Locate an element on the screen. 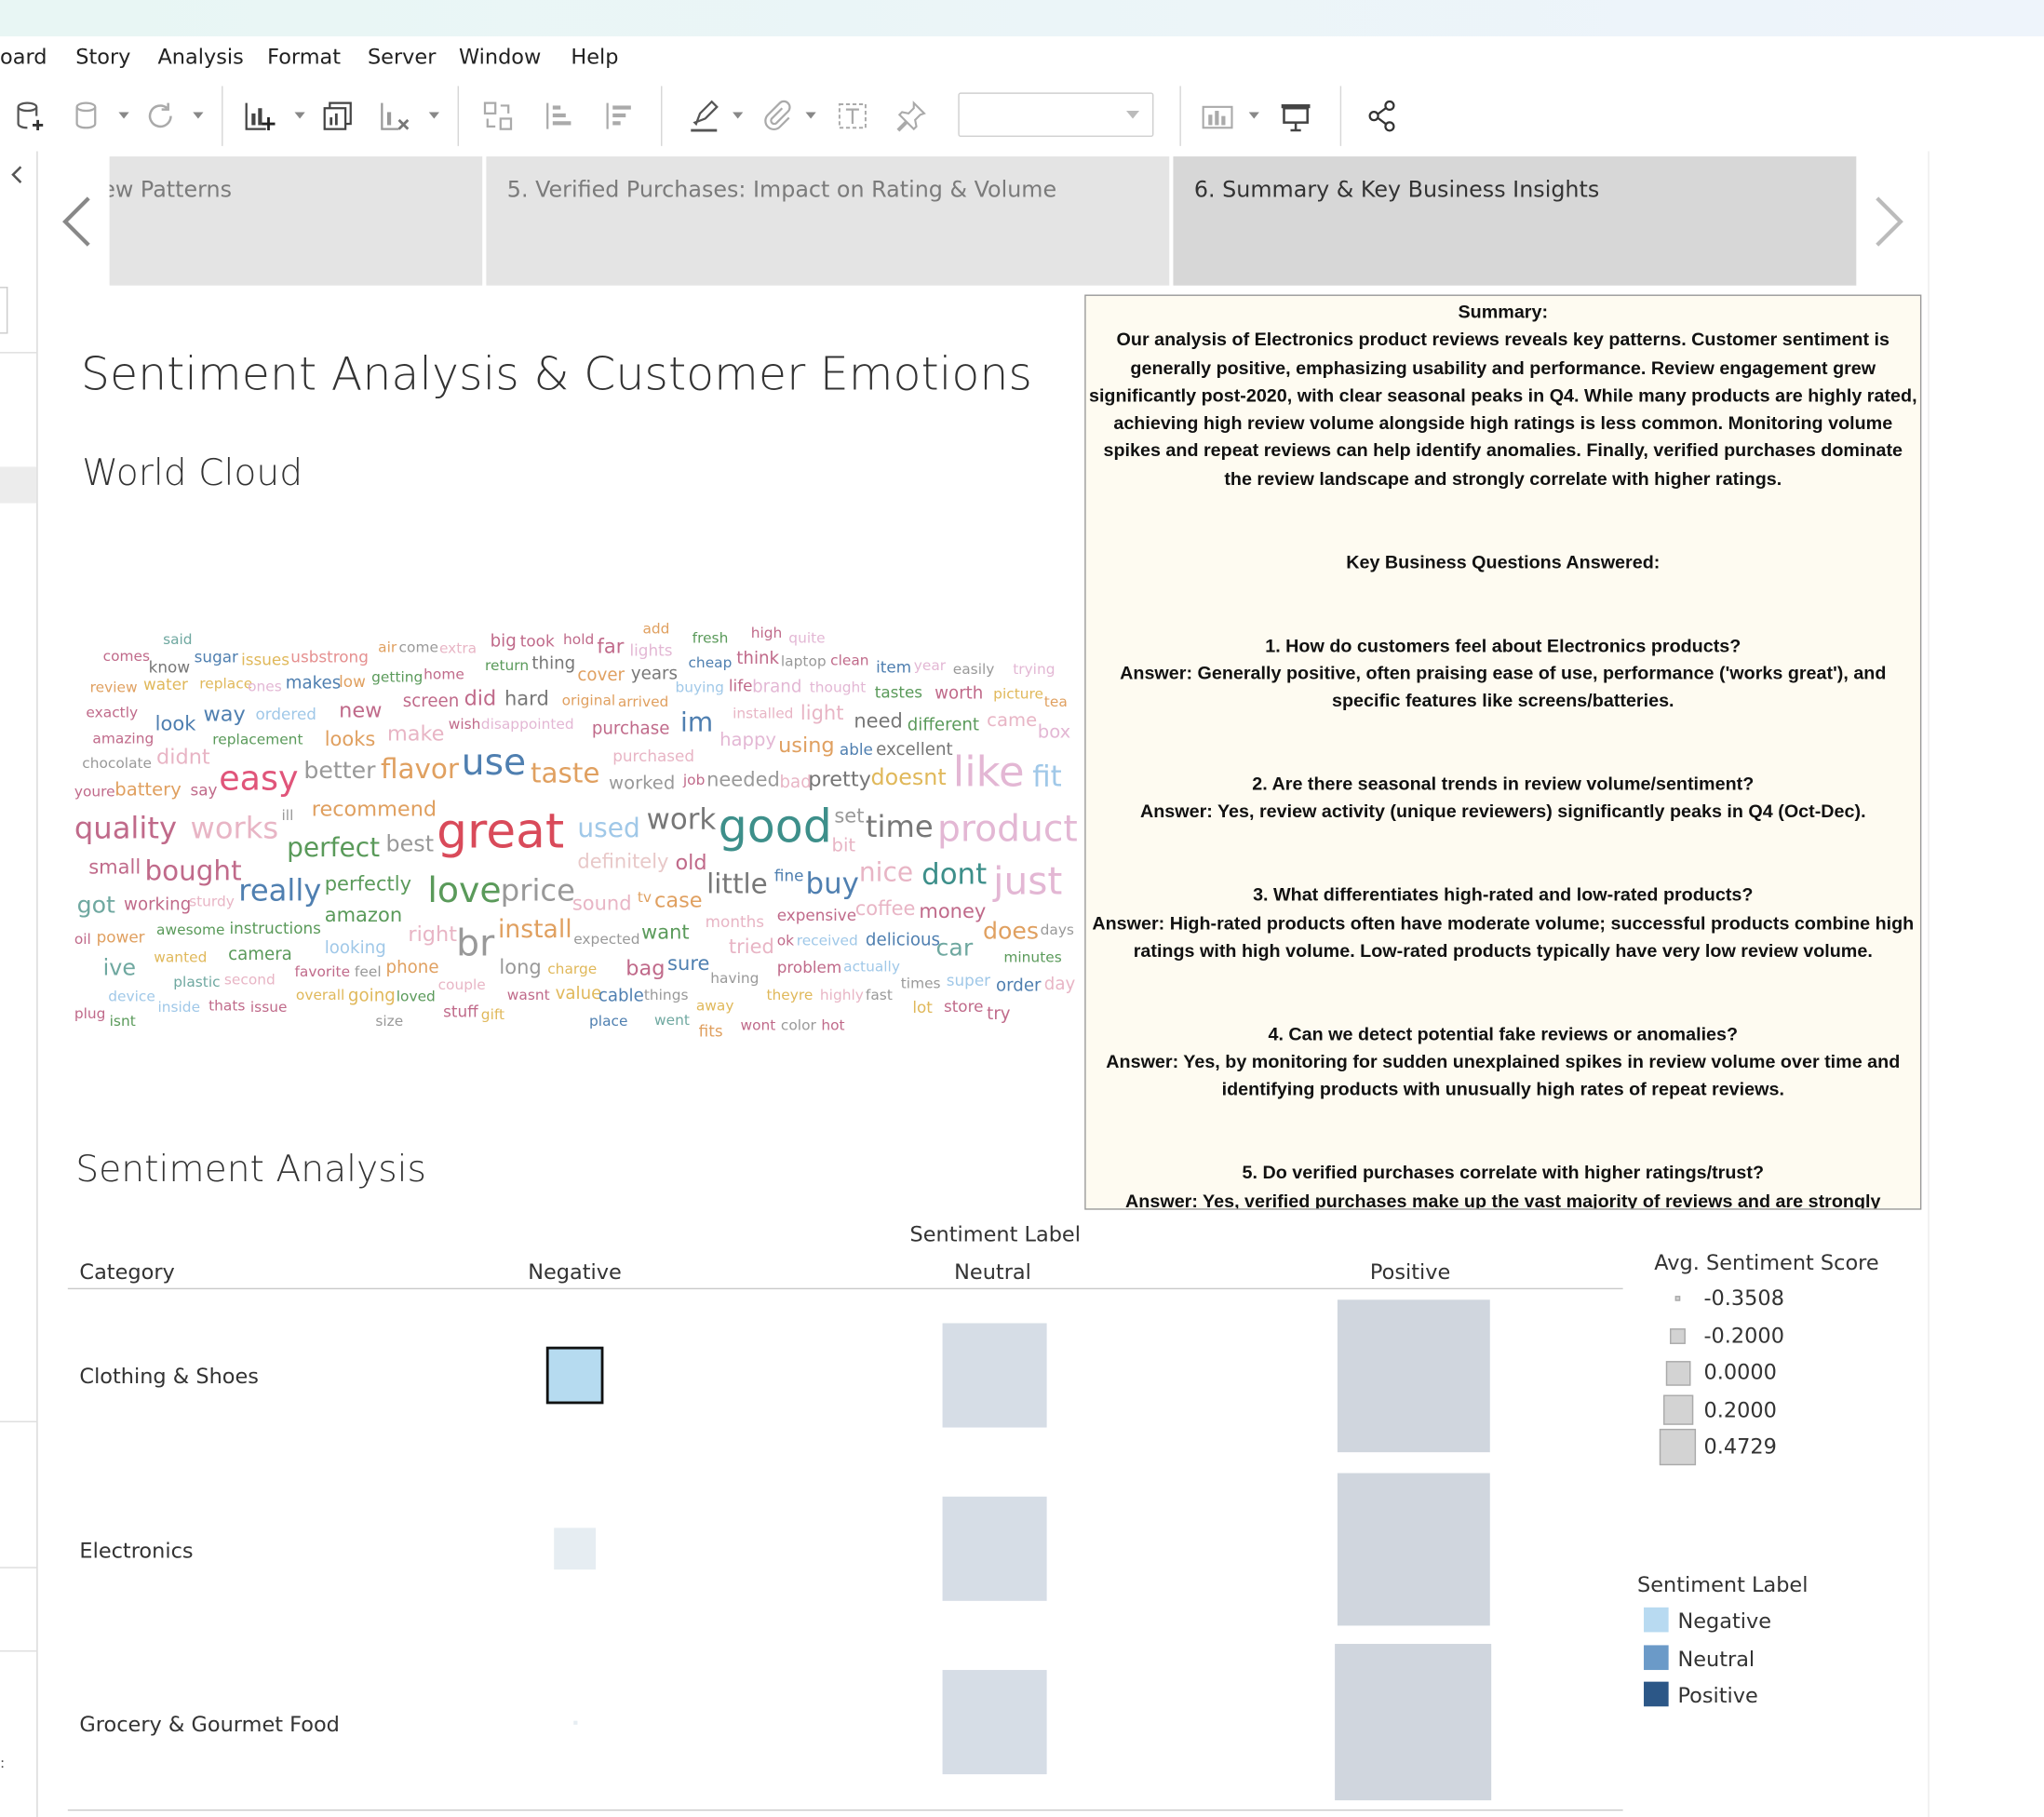 This screenshot has height=1817, width=2044. wordcloud-word: fast is located at coordinates (879, 996).